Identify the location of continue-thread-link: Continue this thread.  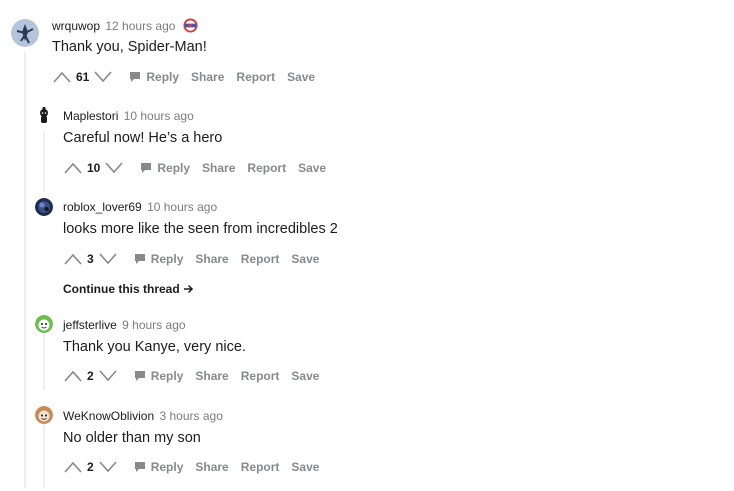
(128, 289).